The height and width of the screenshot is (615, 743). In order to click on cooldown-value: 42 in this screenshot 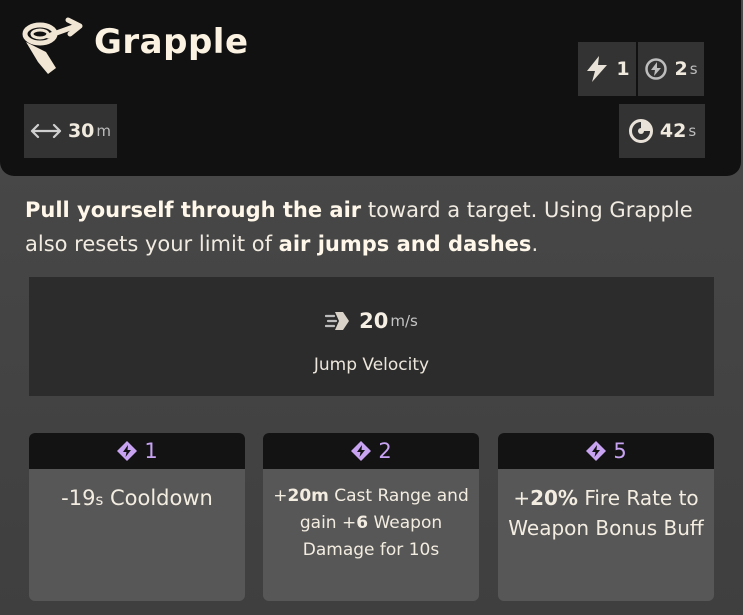, I will do `click(673, 131)`.